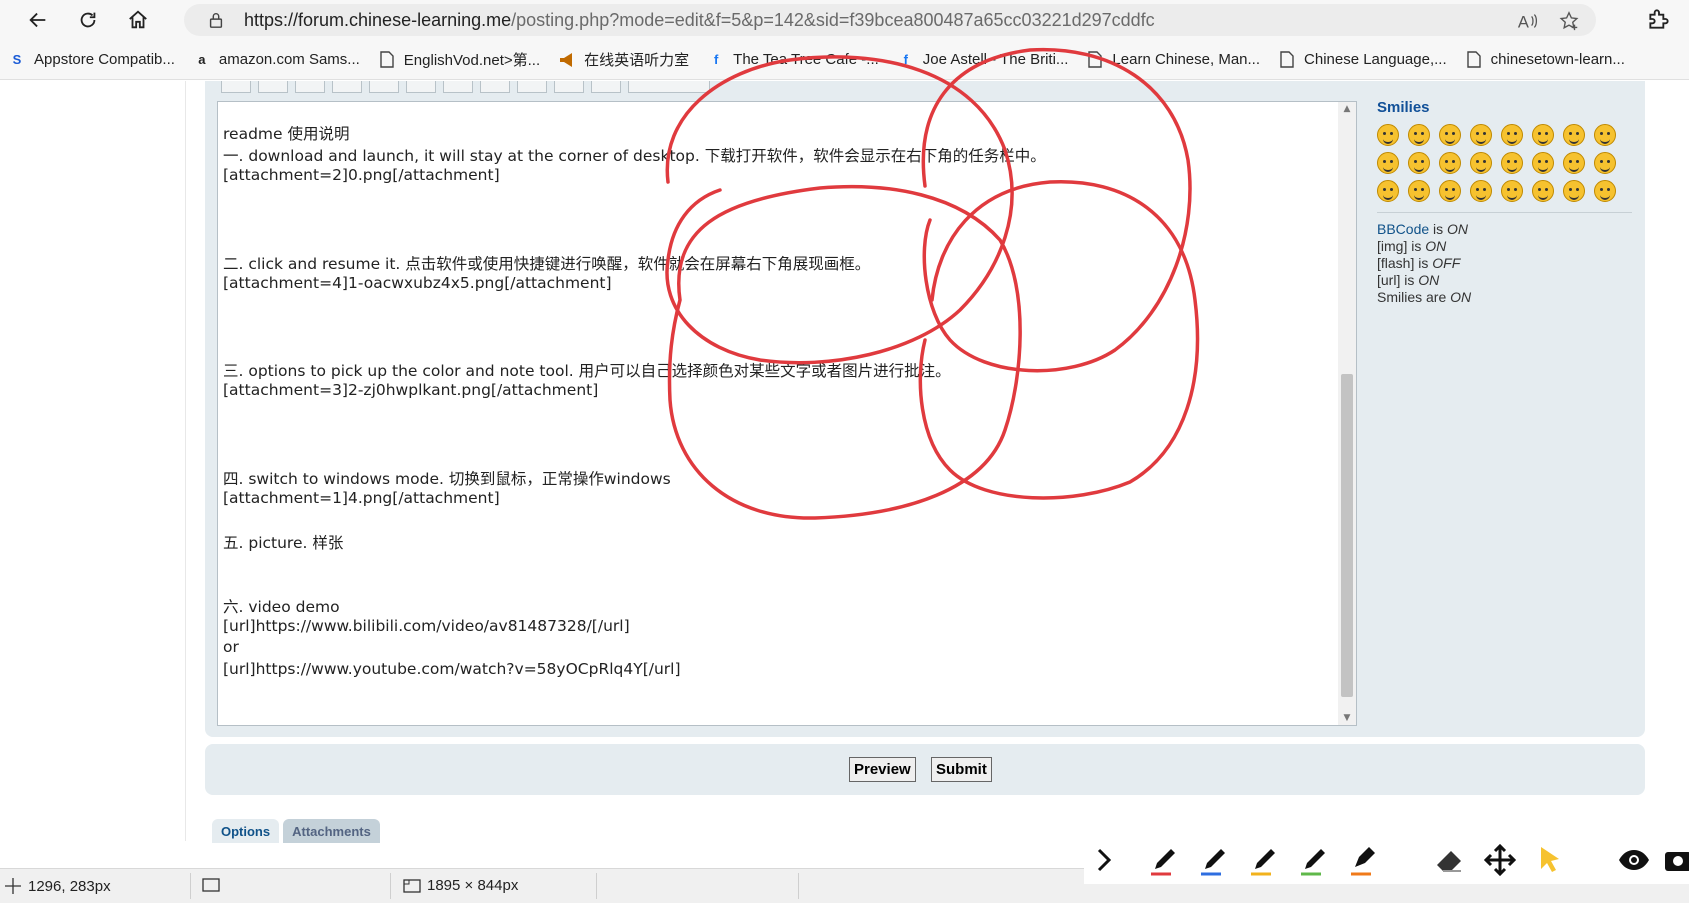  Describe the element at coordinates (1527, 21) in the screenshot. I see `read-aloud-icon: A` at that location.